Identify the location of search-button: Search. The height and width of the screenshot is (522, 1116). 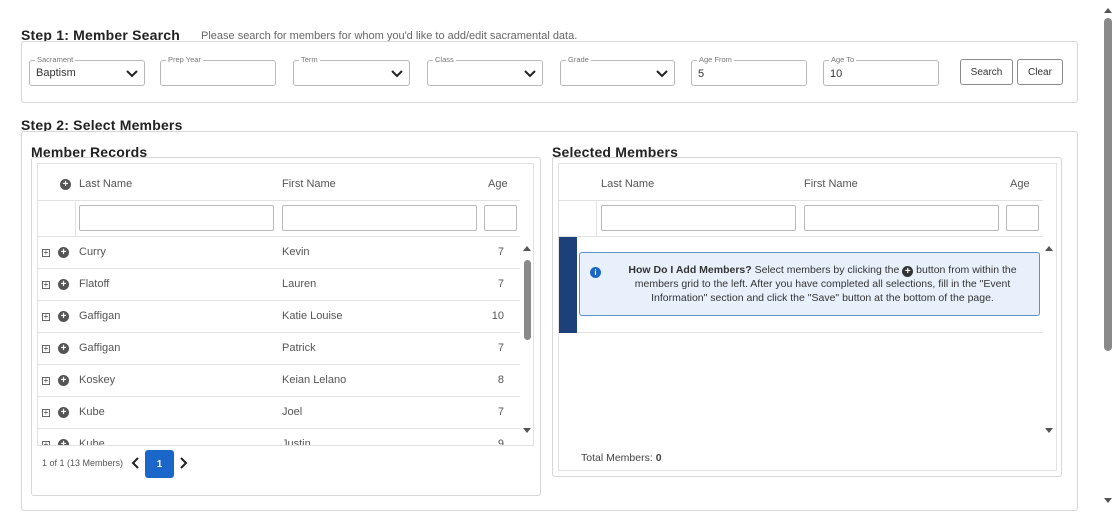
(986, 72).